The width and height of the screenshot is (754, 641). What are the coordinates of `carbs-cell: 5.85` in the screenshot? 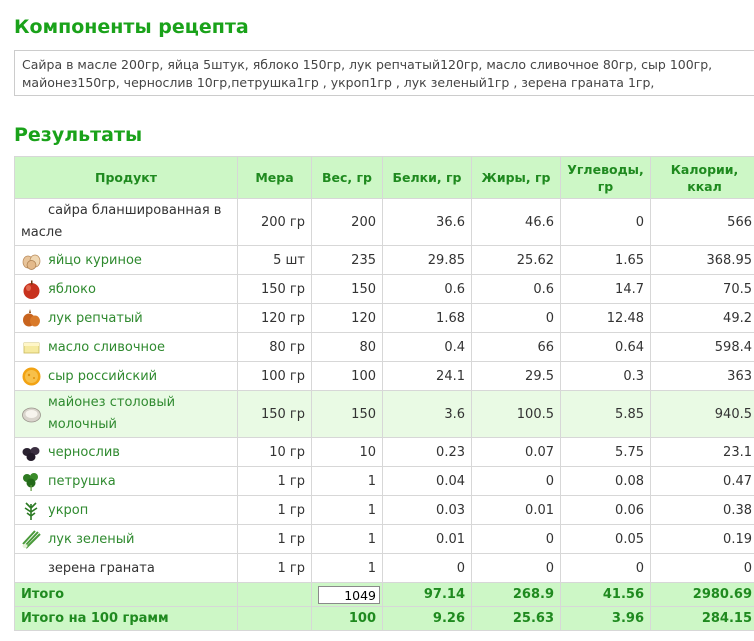 It's located at (605, 414).